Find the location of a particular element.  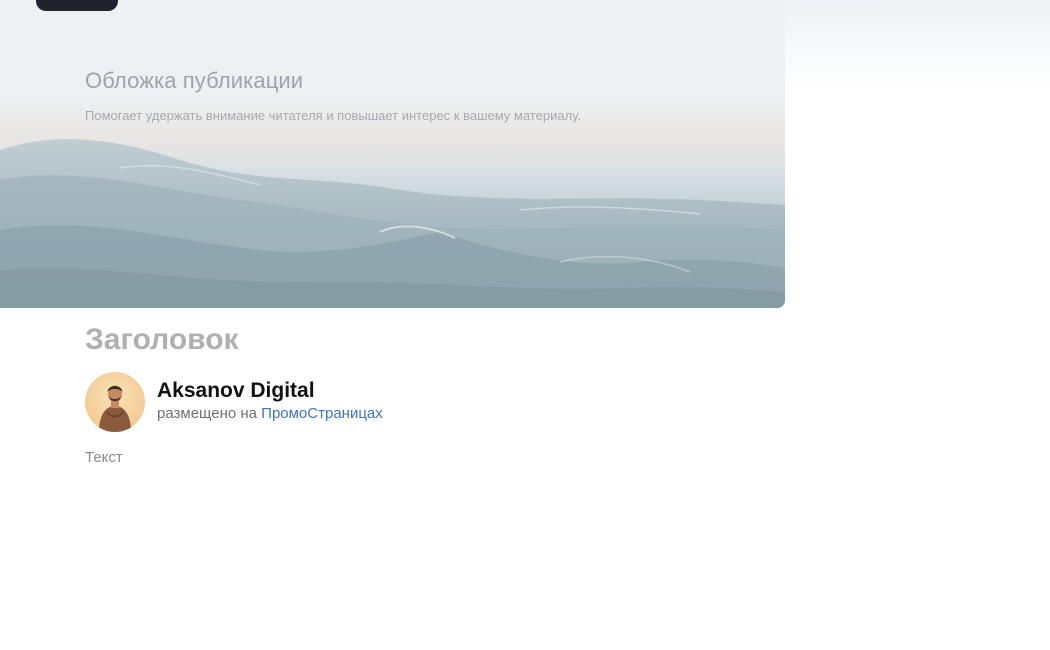

author-meta-prefix: размещено на is located at coordinates (209, 413).